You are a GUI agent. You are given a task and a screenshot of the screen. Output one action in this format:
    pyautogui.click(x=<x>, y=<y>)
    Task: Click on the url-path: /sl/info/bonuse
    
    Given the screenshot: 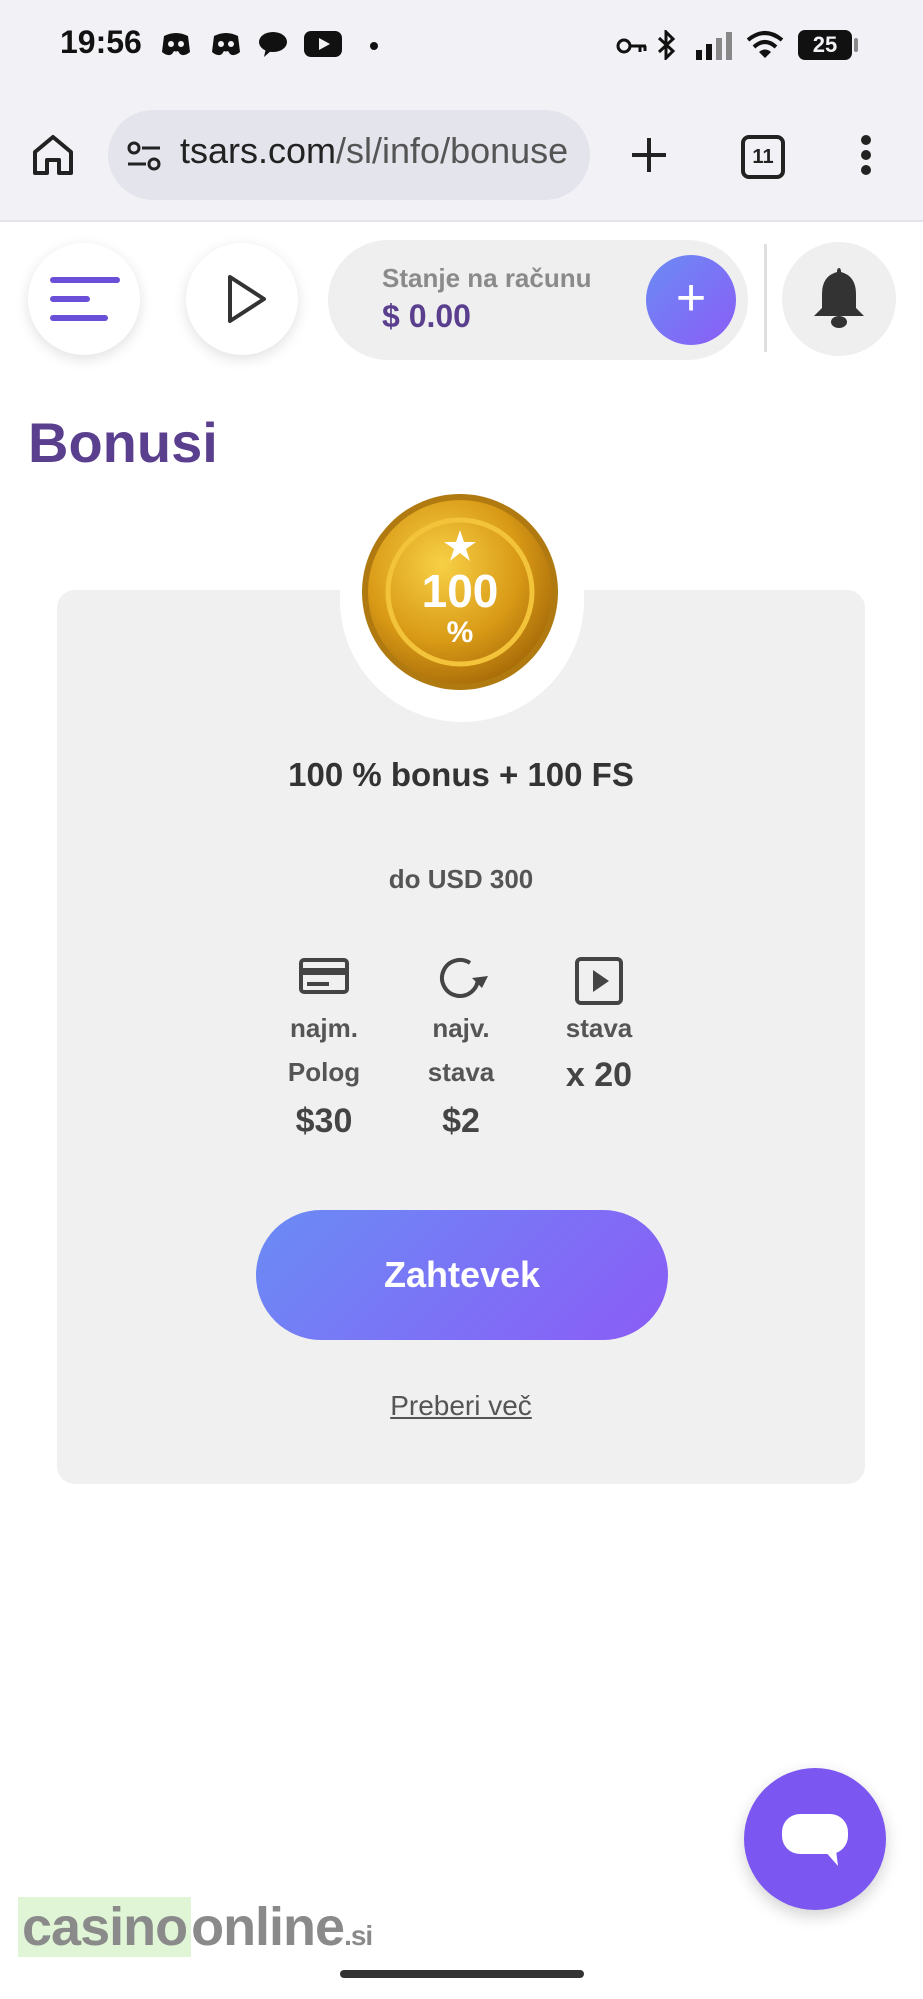 What is the action you would take?
    pyautogui.click(x=452, y=150)
    